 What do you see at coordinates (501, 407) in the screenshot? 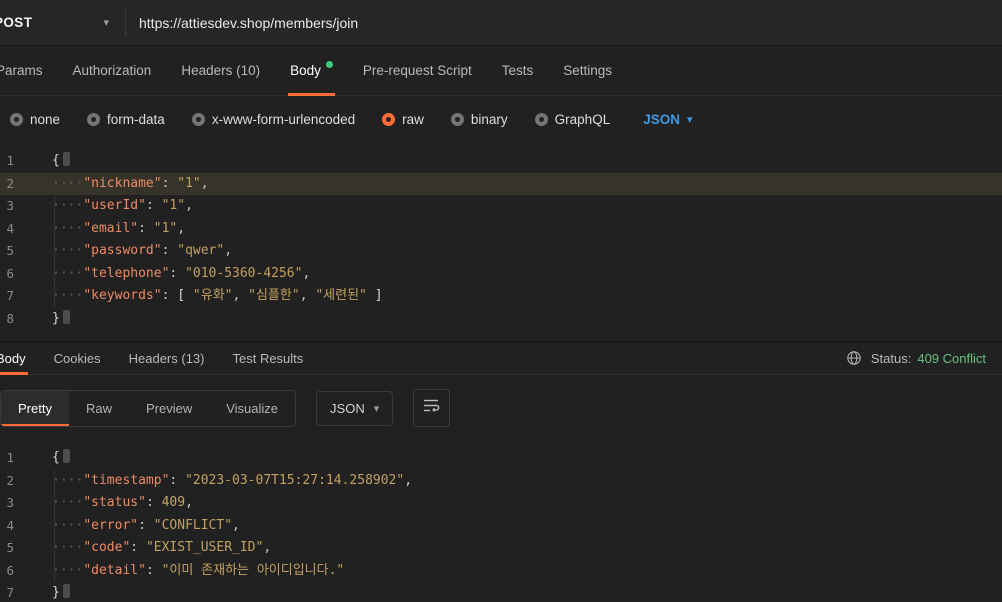
I see `response-view-row: Pretty Raw Preview Visualize JSON ▾` at bounding box center [501, 407].